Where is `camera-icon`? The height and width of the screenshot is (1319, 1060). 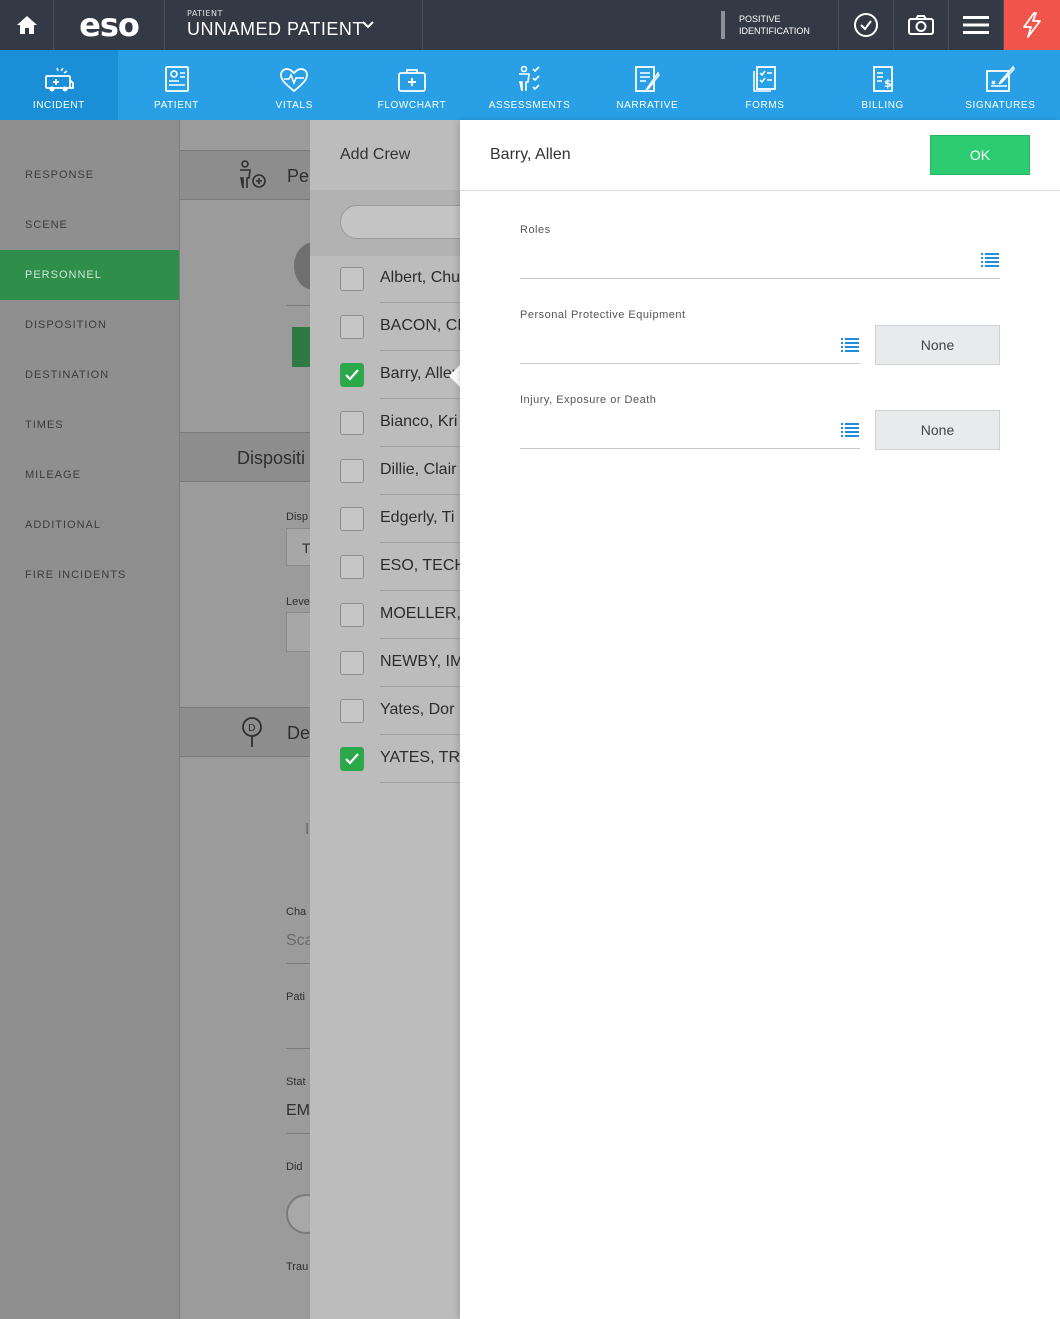 camera-icon is located at coordinates (921, 25).